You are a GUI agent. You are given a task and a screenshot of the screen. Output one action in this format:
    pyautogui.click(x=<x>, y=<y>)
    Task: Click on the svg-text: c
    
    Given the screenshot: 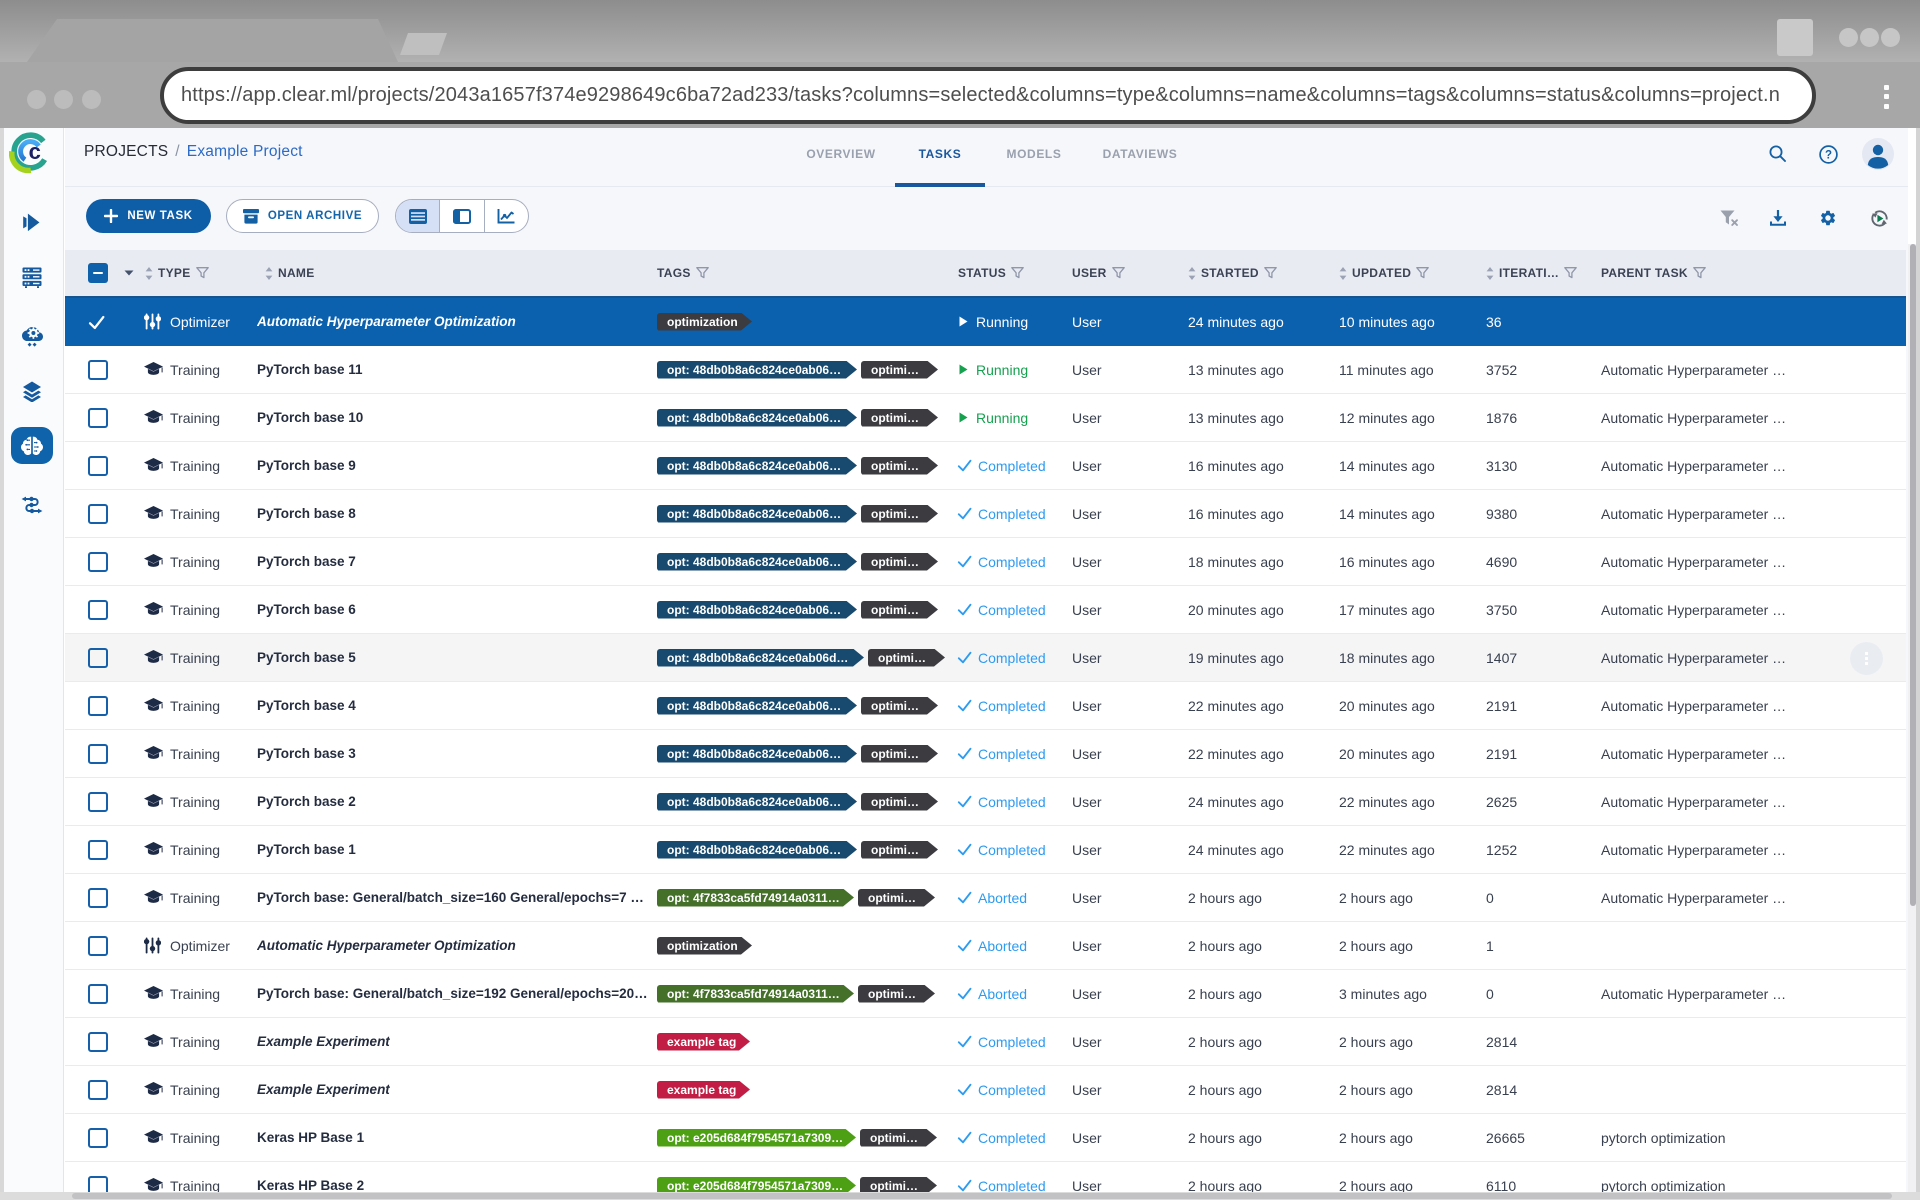 What is the action you would take?
    pyautogui.click(x=35, y=151)
    